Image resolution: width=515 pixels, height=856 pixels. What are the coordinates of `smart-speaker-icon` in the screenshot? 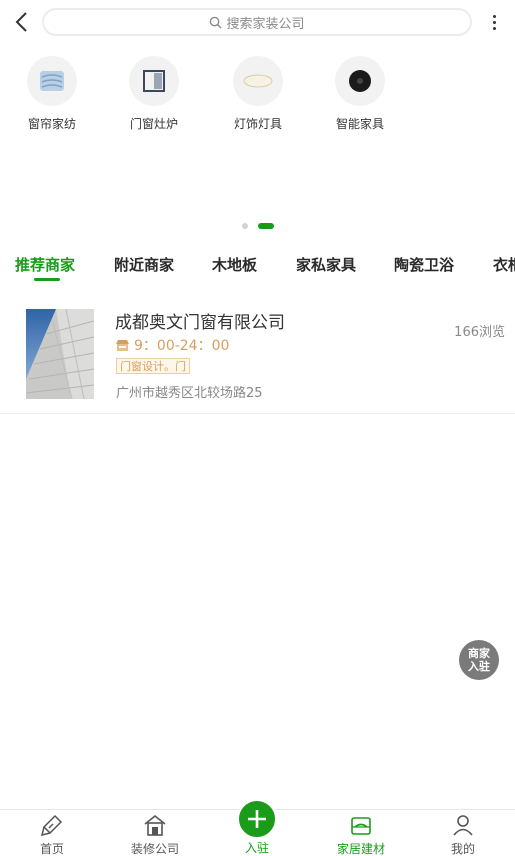 It's located at (360, 81).